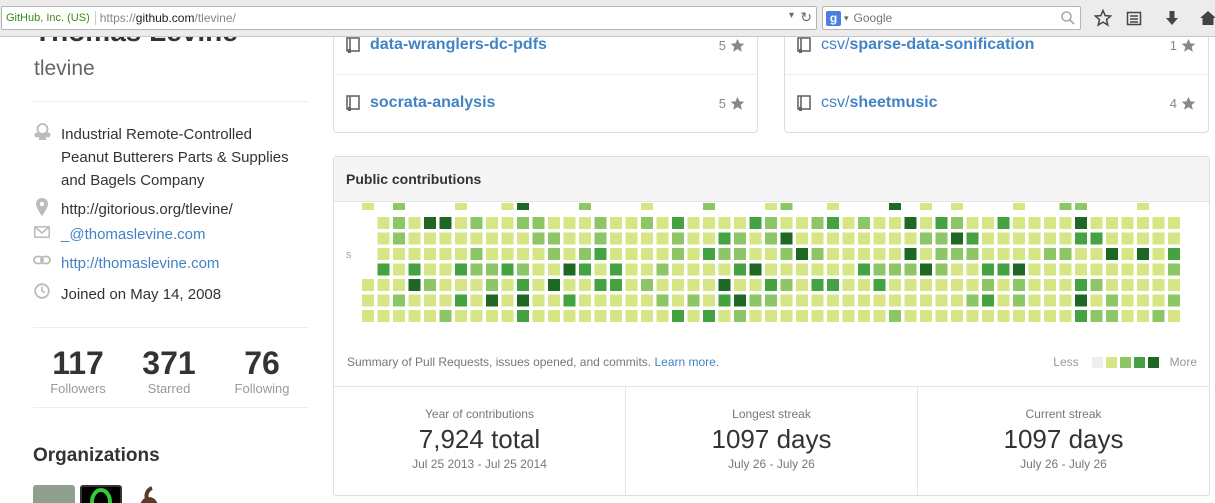 Image resolution: width=1215 pixels, height=503 pixels. I want to click on repo-name: csv/sheetmusic, so click(879, 103).